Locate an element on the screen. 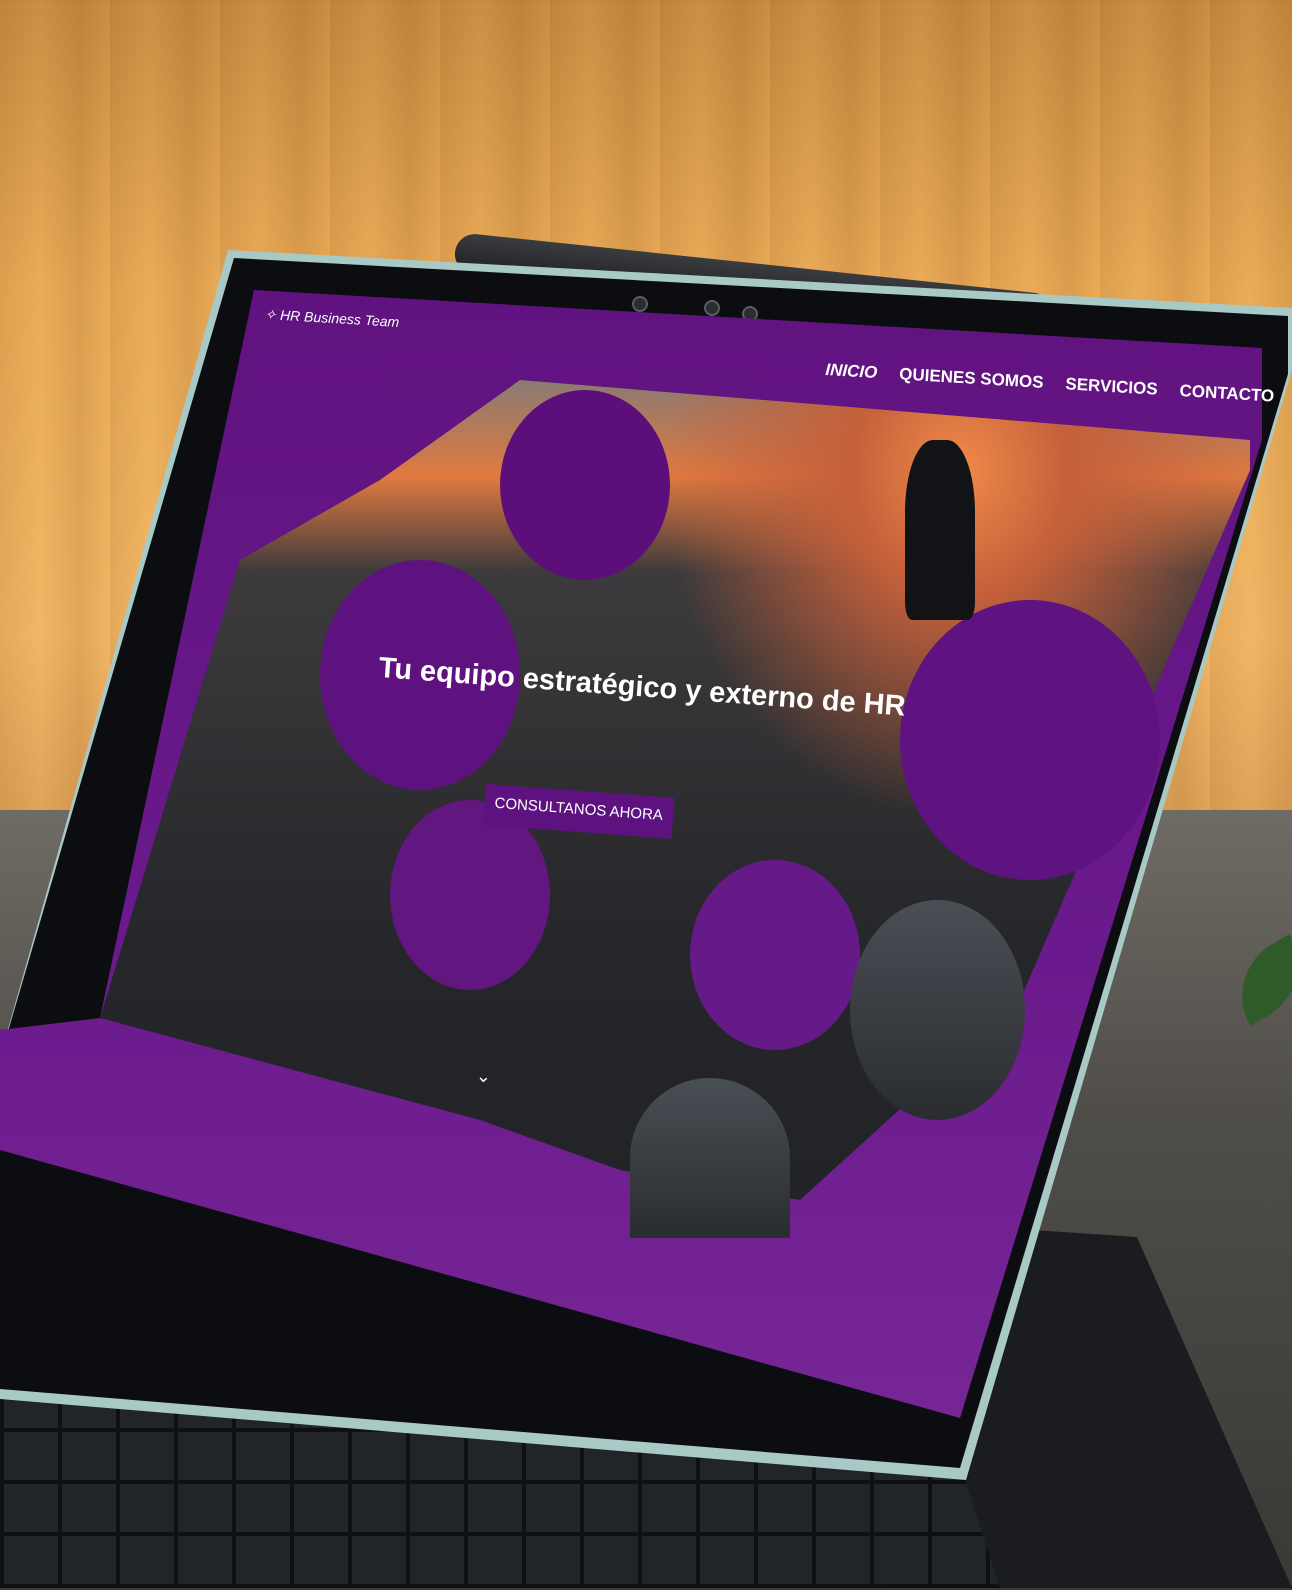  purple-shape-top is located at coordinates (585, 485).